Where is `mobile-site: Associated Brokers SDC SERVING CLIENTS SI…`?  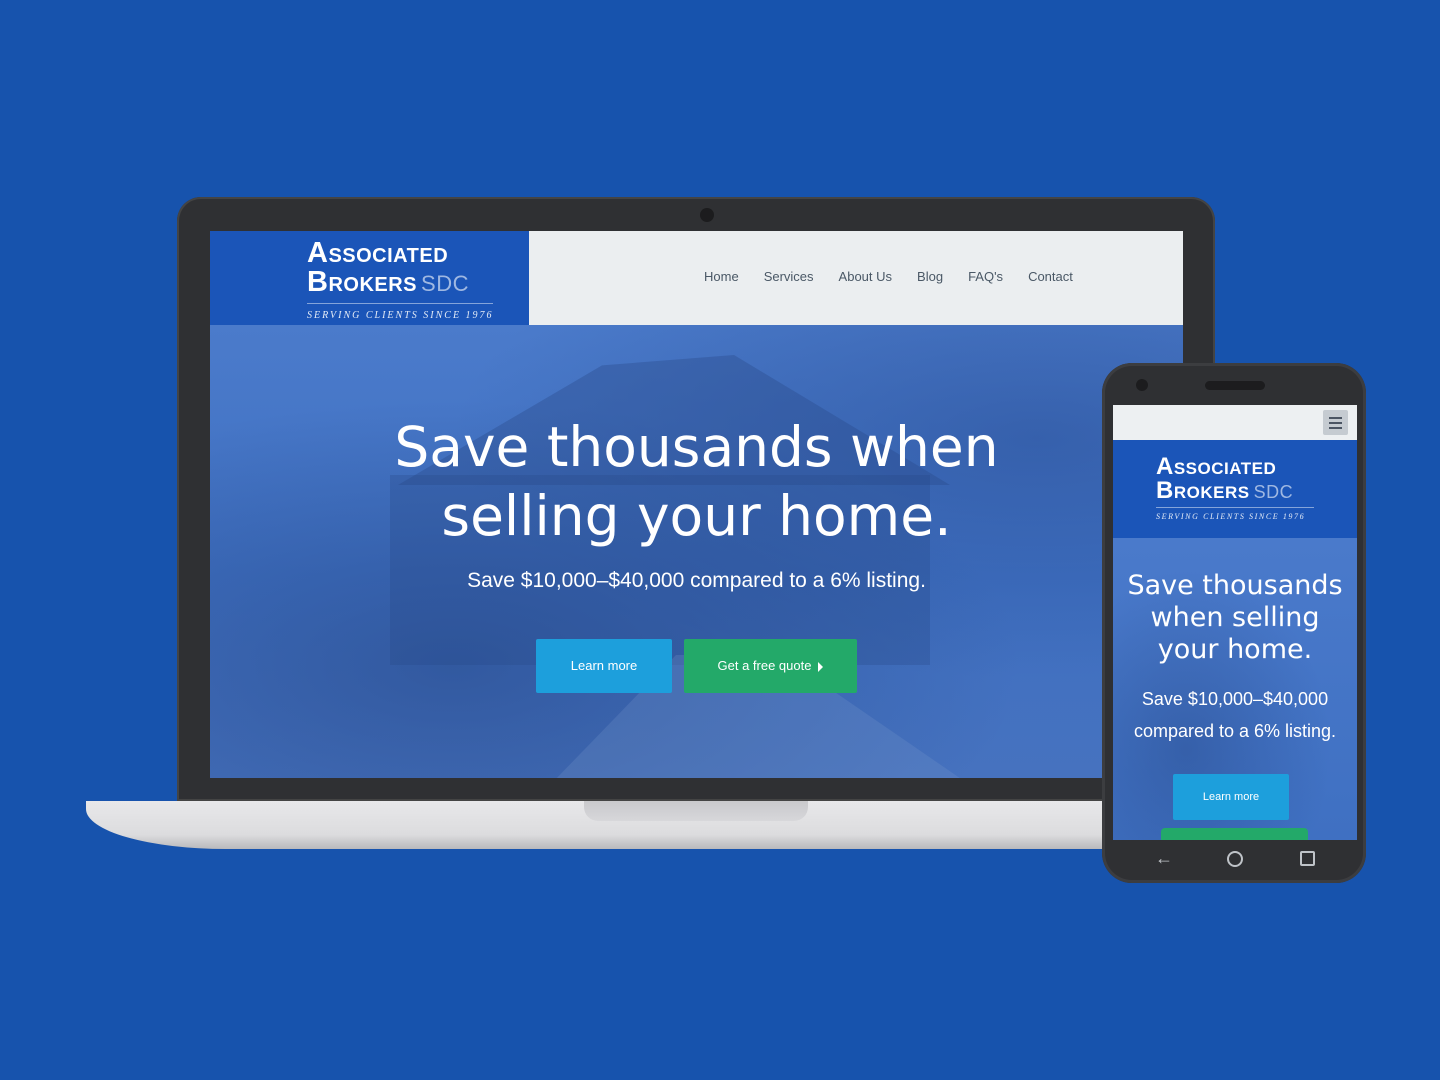
mobile-site: Associated Brokers SDC SERVING CLIENTS SI… is located at coordinates (1235, 622).